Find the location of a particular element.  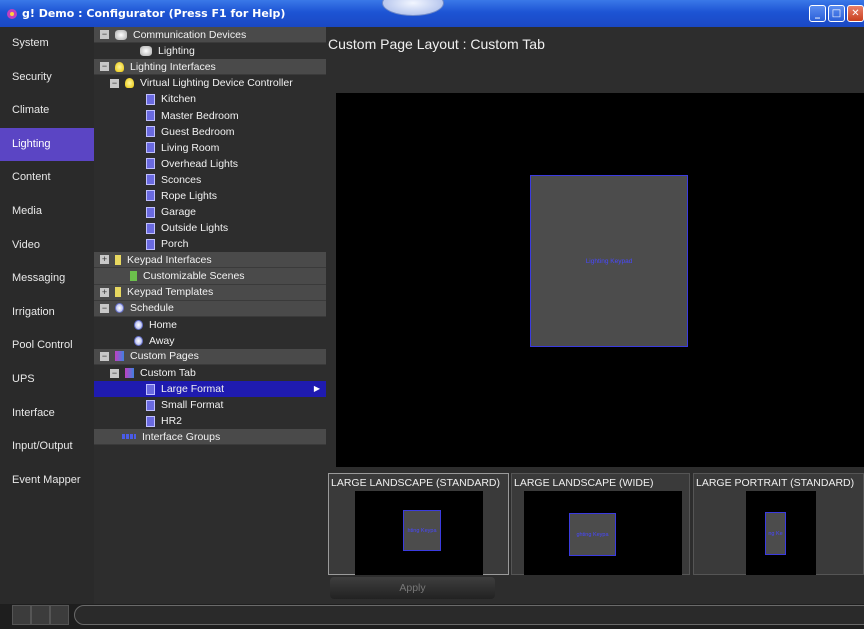

tree-row: Garage is located at coordinates (210, 212).